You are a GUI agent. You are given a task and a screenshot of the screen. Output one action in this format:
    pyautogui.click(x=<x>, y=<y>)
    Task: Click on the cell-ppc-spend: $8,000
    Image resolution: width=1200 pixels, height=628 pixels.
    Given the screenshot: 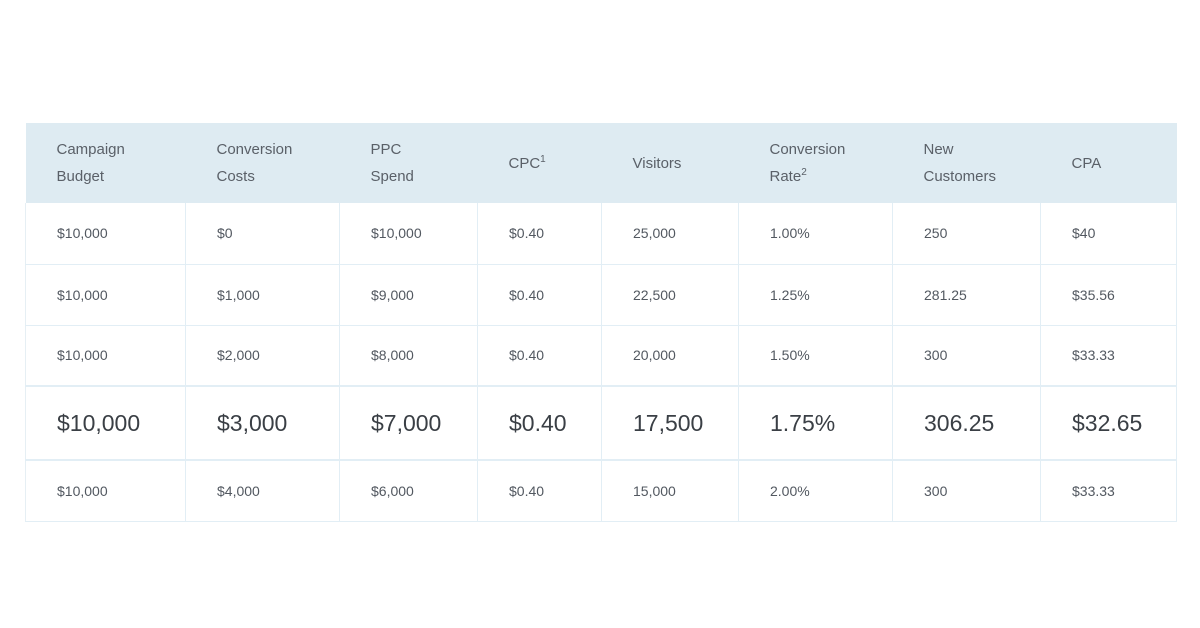 What is the action you would take?
    pyautogui.click(x=408, y=356)
    